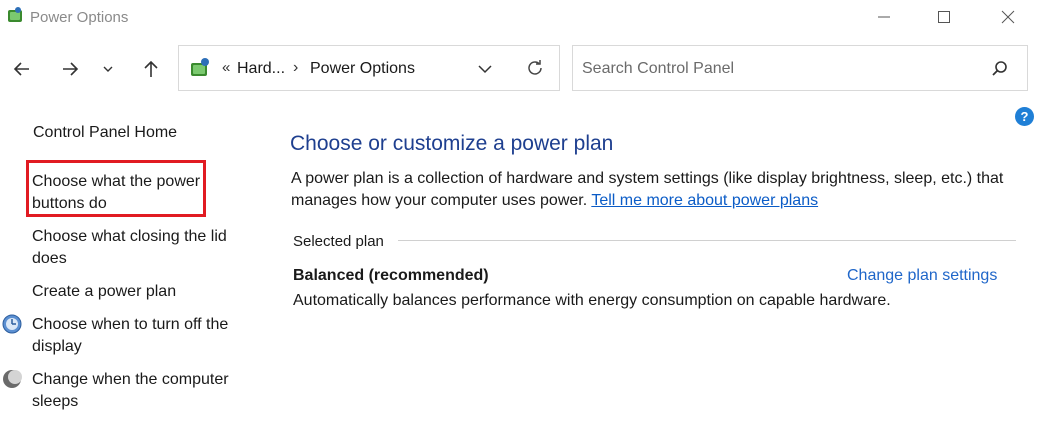 The width and height of the screenshot is (1044, 424). I want to click on sidebar-item-label: Choose when to turn off the, so click(130, 324).